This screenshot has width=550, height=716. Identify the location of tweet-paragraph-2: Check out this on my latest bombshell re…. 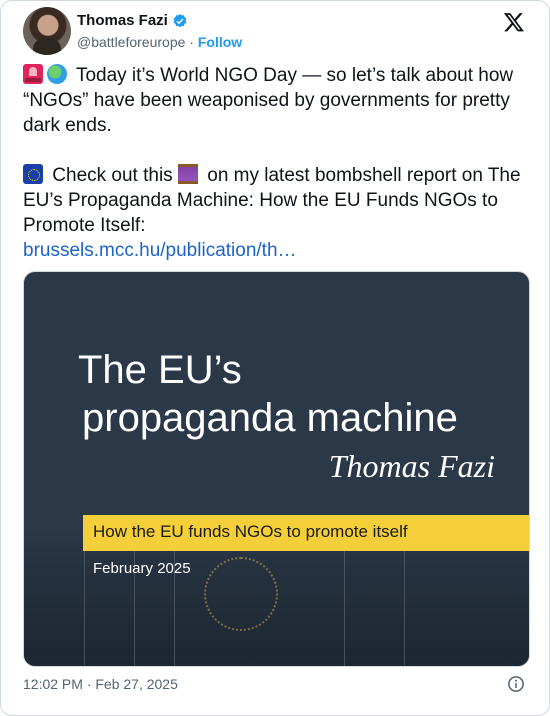
(278, 213).